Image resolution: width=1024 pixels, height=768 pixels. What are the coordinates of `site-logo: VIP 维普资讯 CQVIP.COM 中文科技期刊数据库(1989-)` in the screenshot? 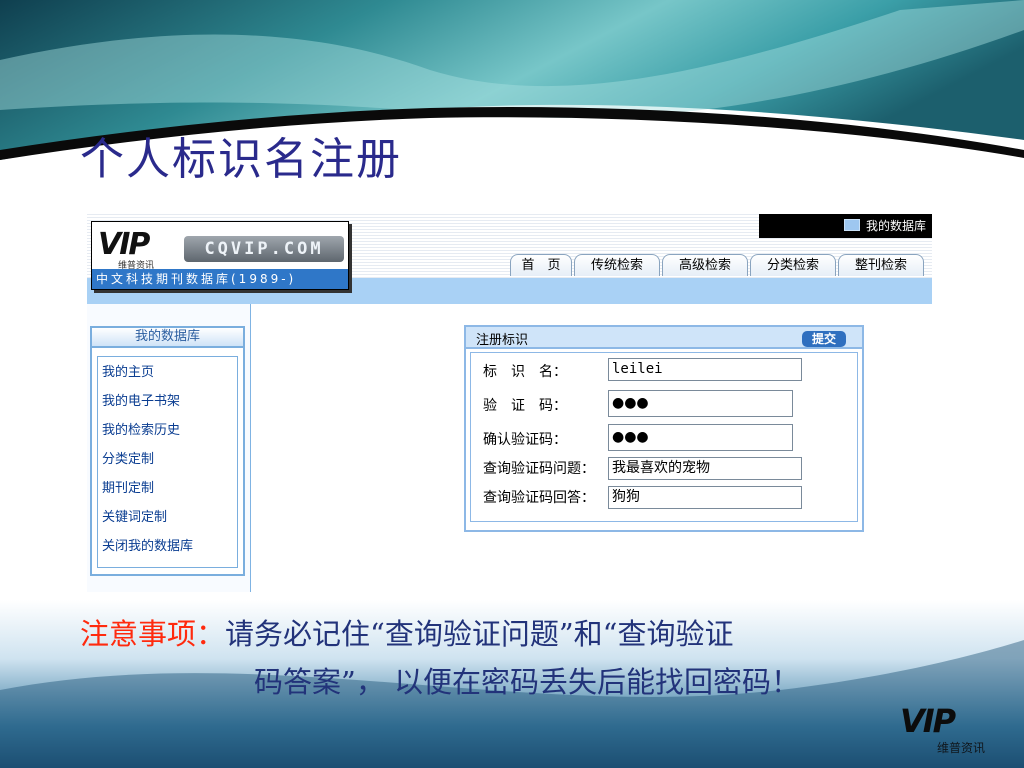 It's located at (220, 255).